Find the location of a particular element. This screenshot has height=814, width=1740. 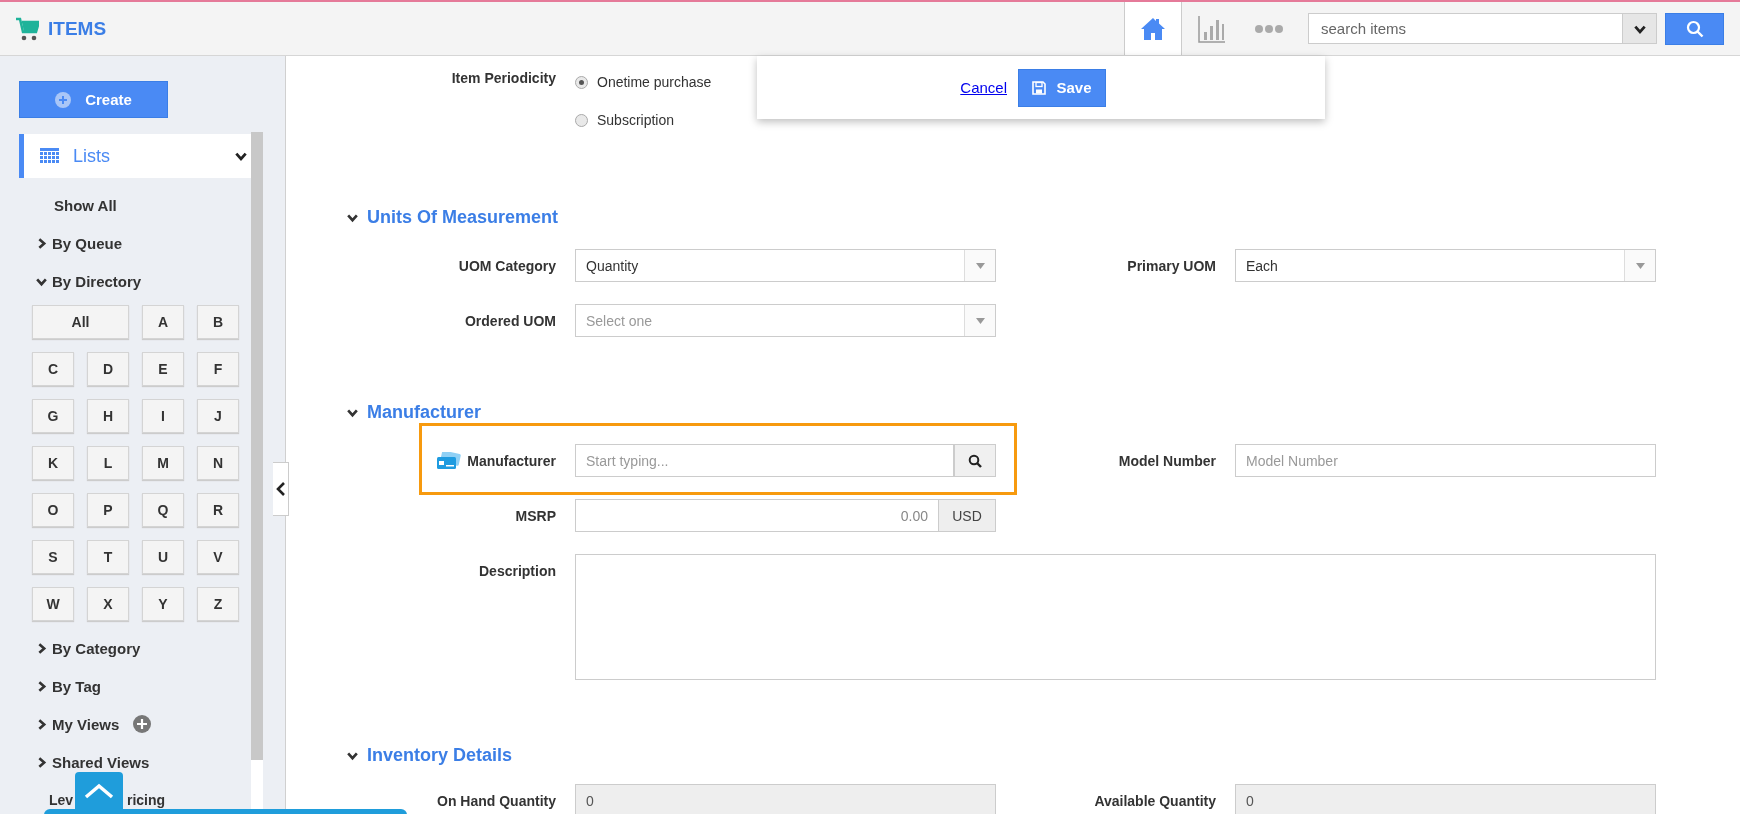

letter-button: J is located at coordinates (218, 416).